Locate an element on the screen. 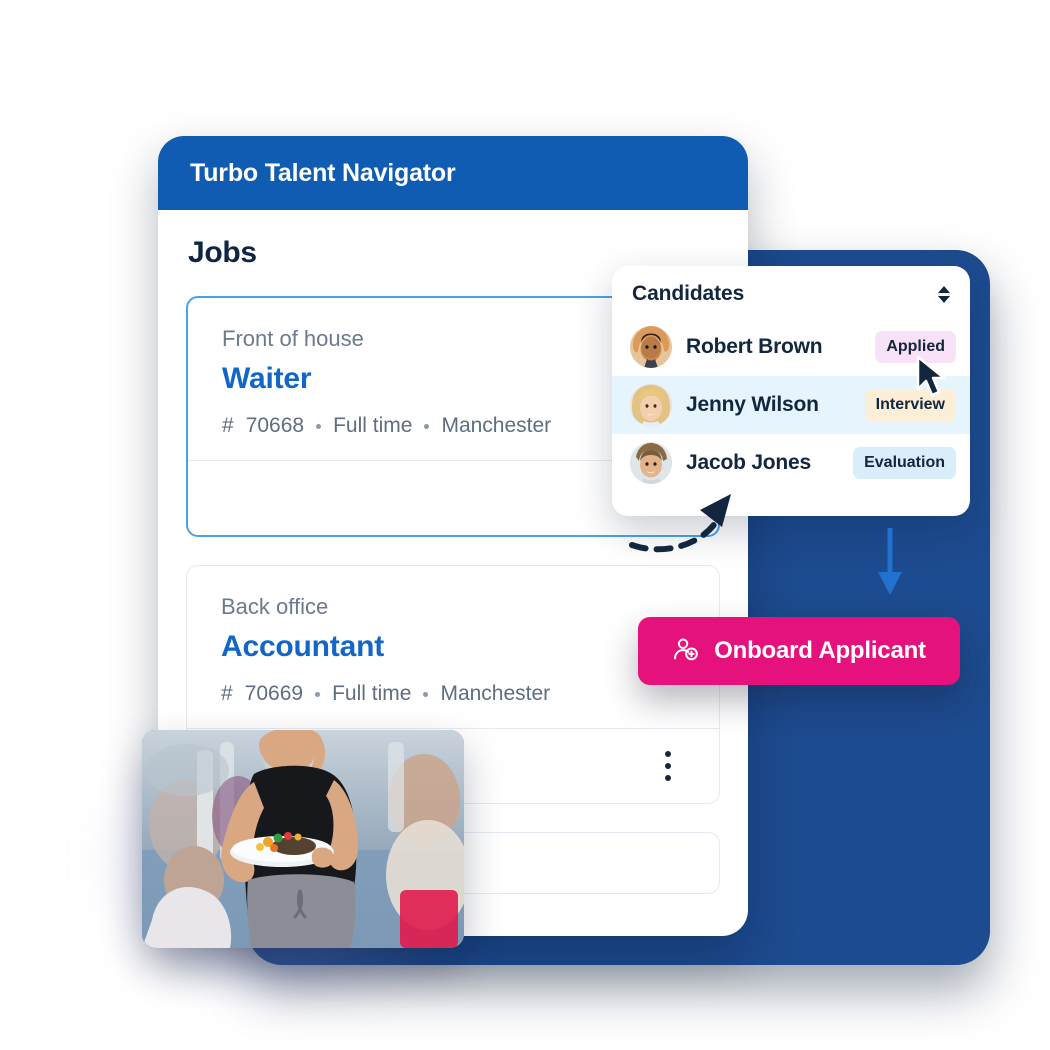  candidates-title: Candidates is located at coordinates (688, 293).